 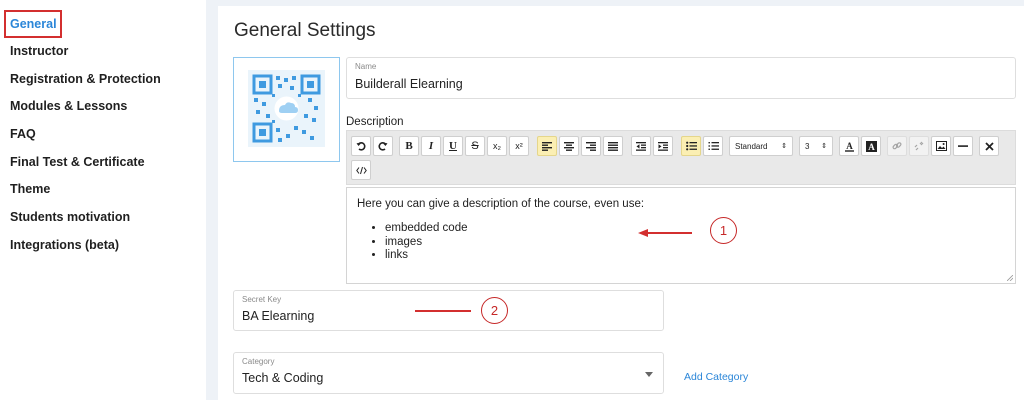 What do you see at coordinates (426, 229) in the screenshot?
I see `list-item: embedded code` at bounding box center [426, 229].